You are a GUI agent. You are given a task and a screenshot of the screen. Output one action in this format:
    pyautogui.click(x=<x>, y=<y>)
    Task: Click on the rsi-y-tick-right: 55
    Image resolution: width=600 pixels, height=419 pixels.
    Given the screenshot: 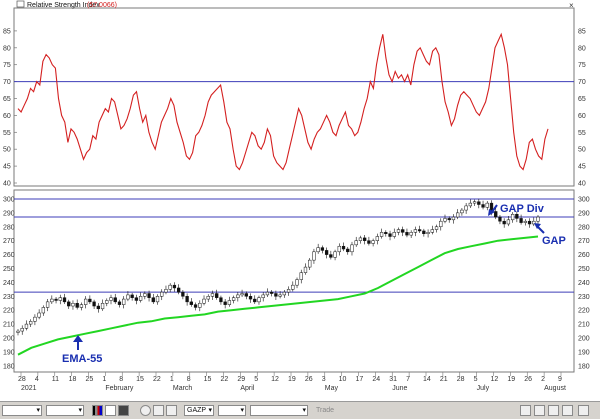 What is the action you would take?
    pyautogui.click(x=582, y=133)
    